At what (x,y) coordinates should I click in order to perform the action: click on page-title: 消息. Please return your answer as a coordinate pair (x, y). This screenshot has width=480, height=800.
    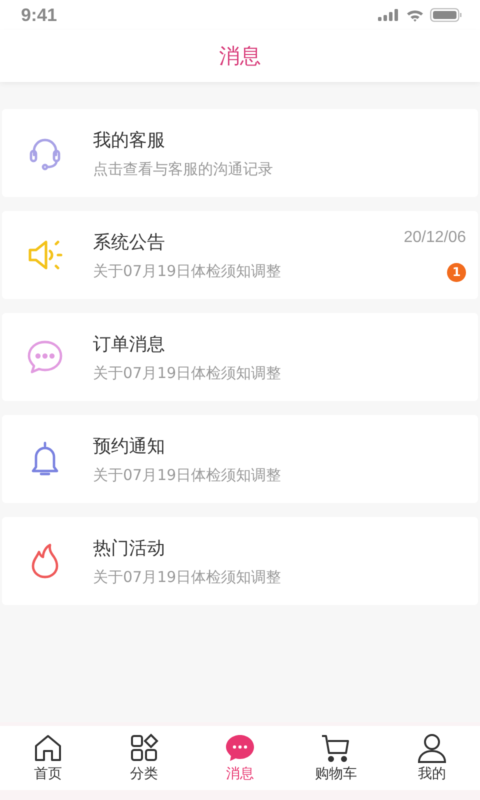
    Looking at the image, I should click on (240, 56).